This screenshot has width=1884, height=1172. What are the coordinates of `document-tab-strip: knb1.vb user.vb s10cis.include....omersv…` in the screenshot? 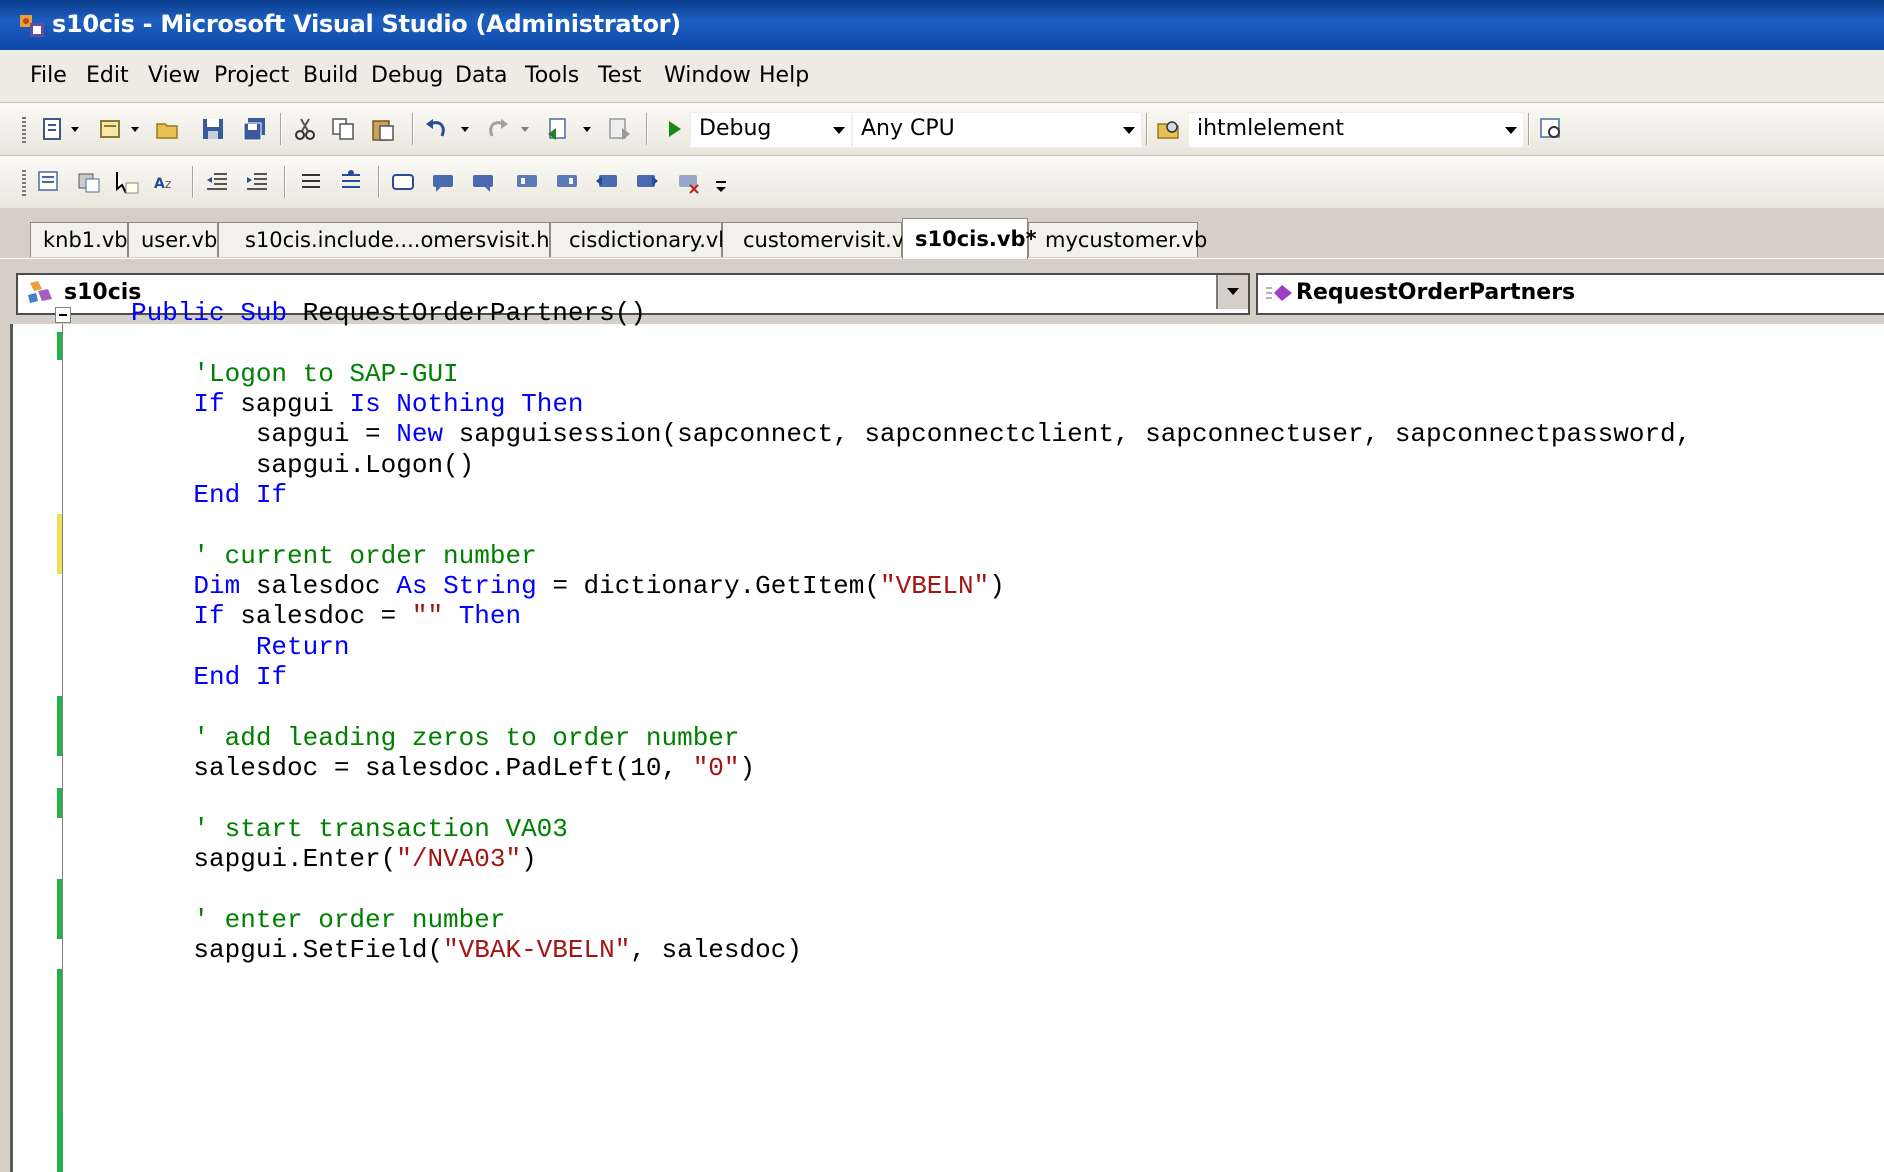 It's located at (942, 233).